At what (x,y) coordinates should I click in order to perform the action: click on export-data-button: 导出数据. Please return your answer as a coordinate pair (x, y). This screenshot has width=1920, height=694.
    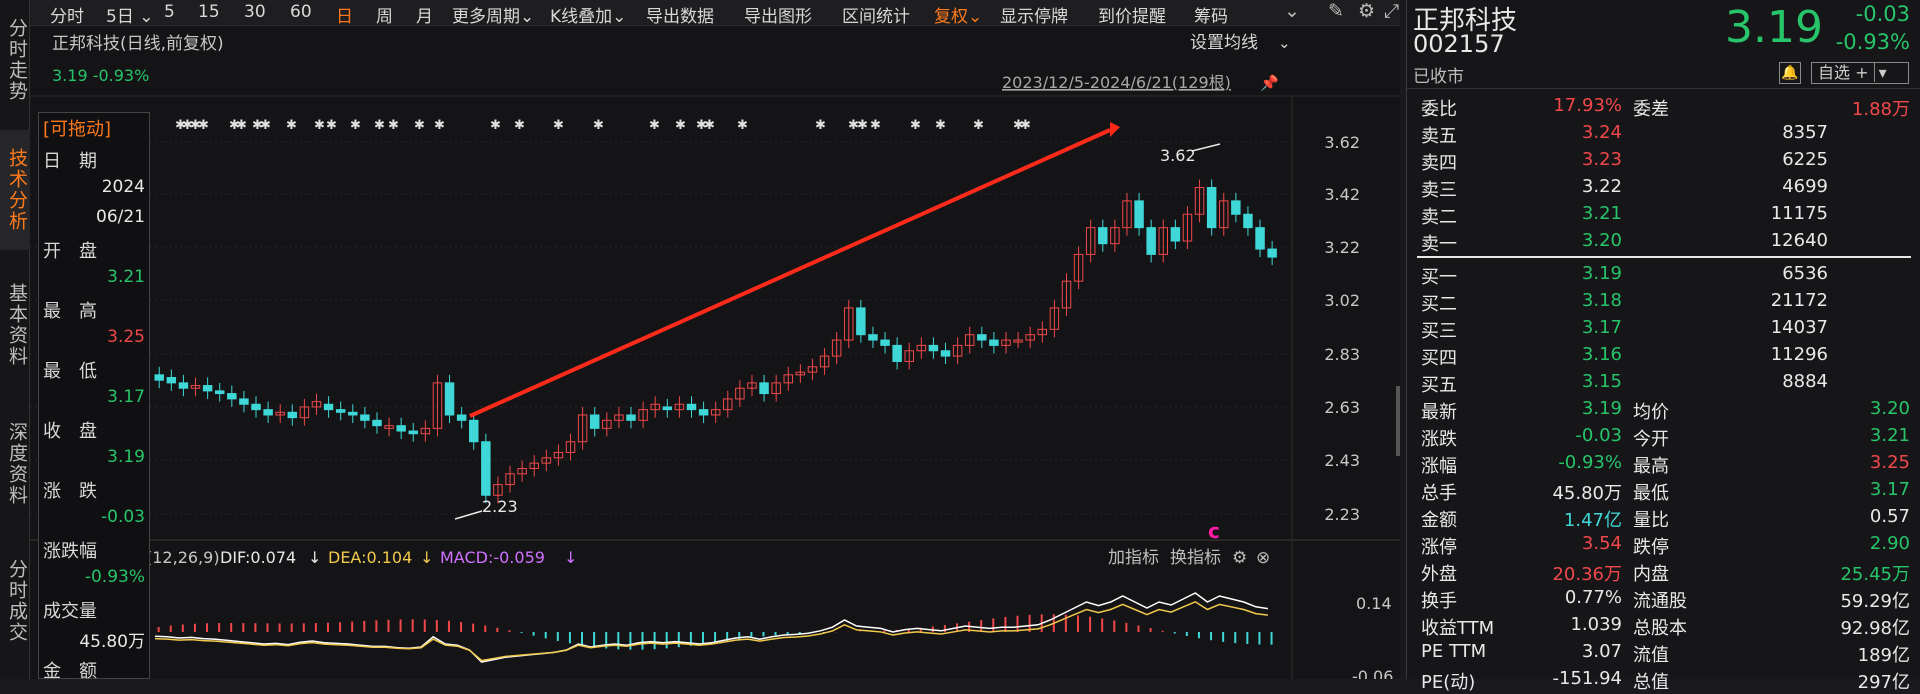
    Looking at the image, I should click on (680, 14).